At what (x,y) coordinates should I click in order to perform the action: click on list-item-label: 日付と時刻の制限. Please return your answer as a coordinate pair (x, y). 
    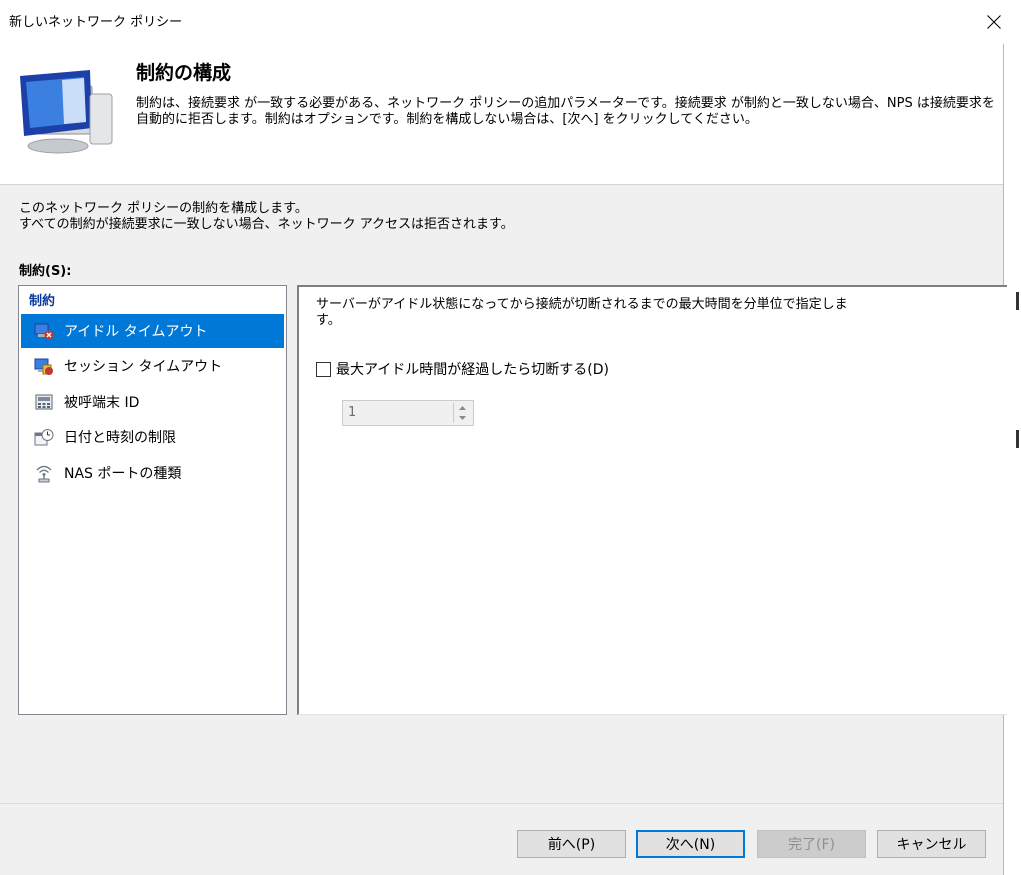
    Looking at the image, I should click on (120, 438).